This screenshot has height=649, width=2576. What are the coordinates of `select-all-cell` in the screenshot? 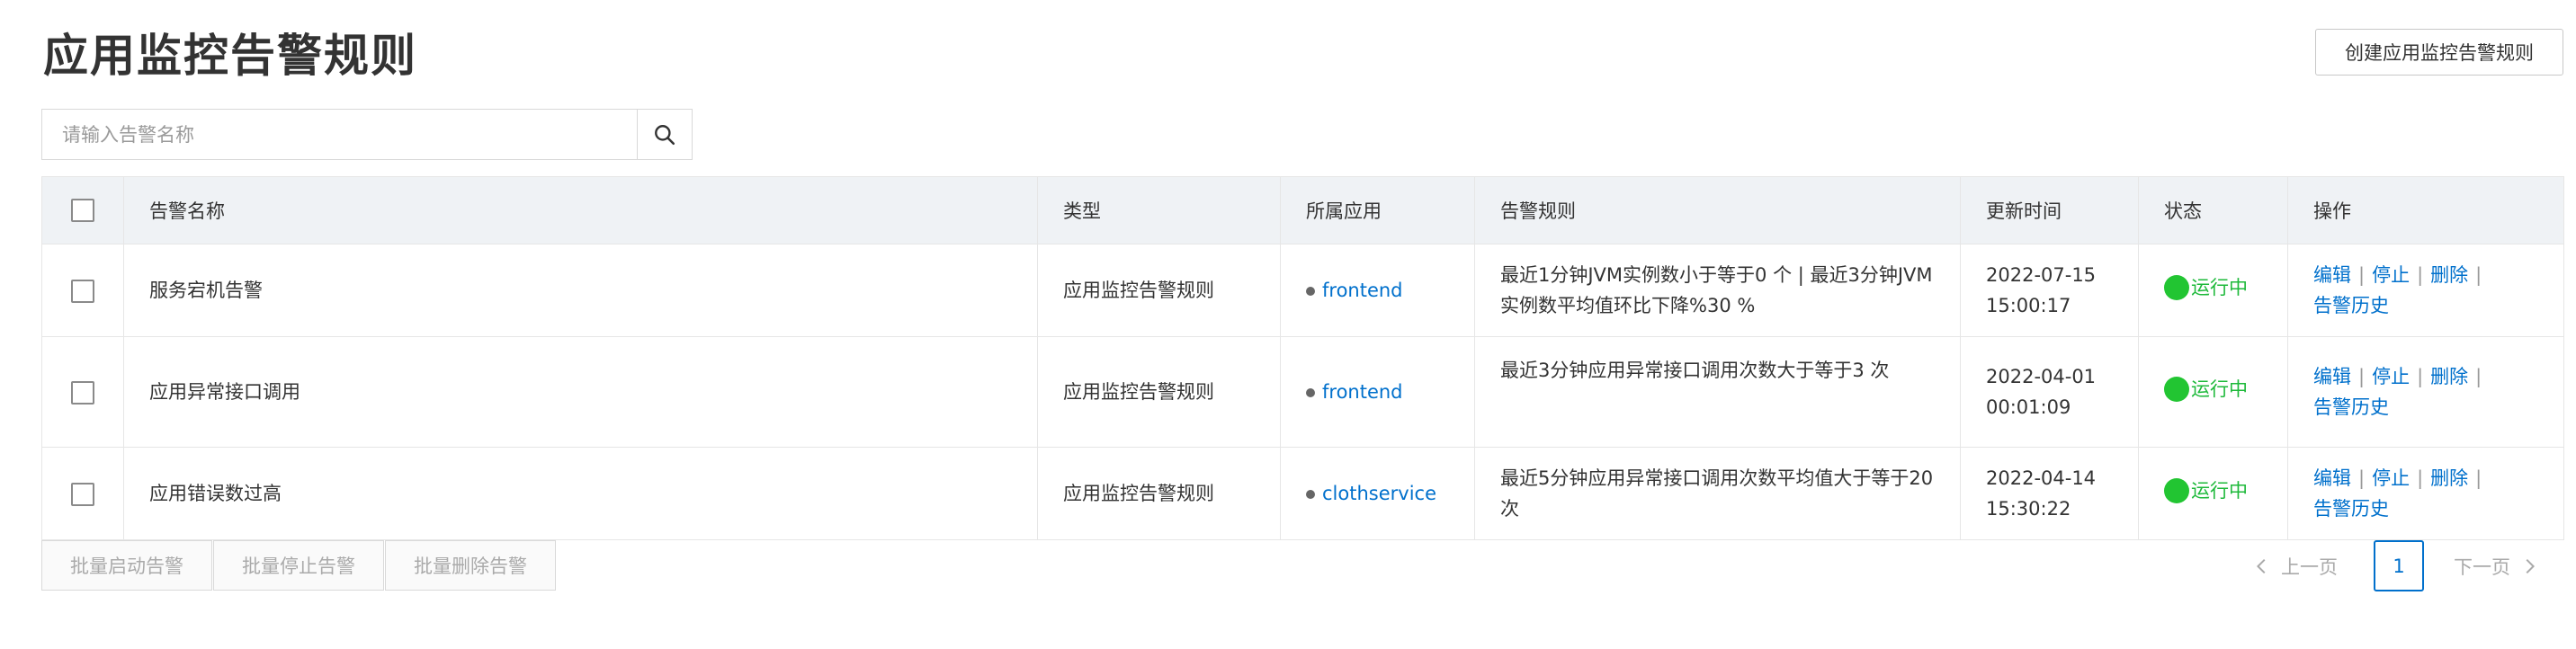 It's located at (82, 210).